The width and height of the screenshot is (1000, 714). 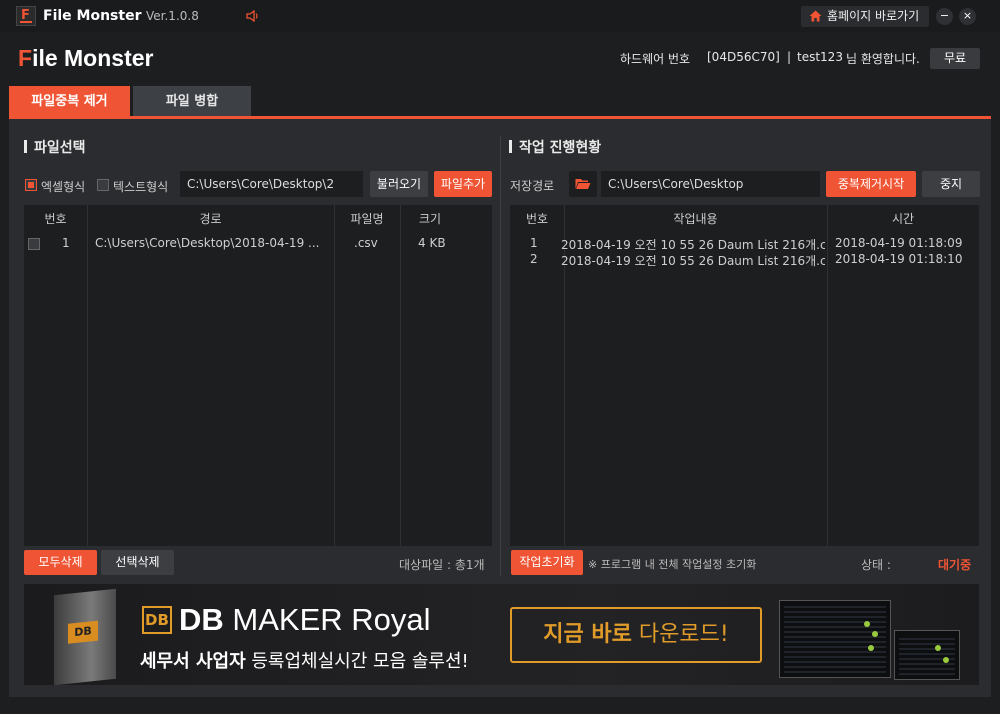 What do you see at coordinates (210, 219) in the screenshot?
I see `col-header-path: 경로` at bounding box center [210, 219].